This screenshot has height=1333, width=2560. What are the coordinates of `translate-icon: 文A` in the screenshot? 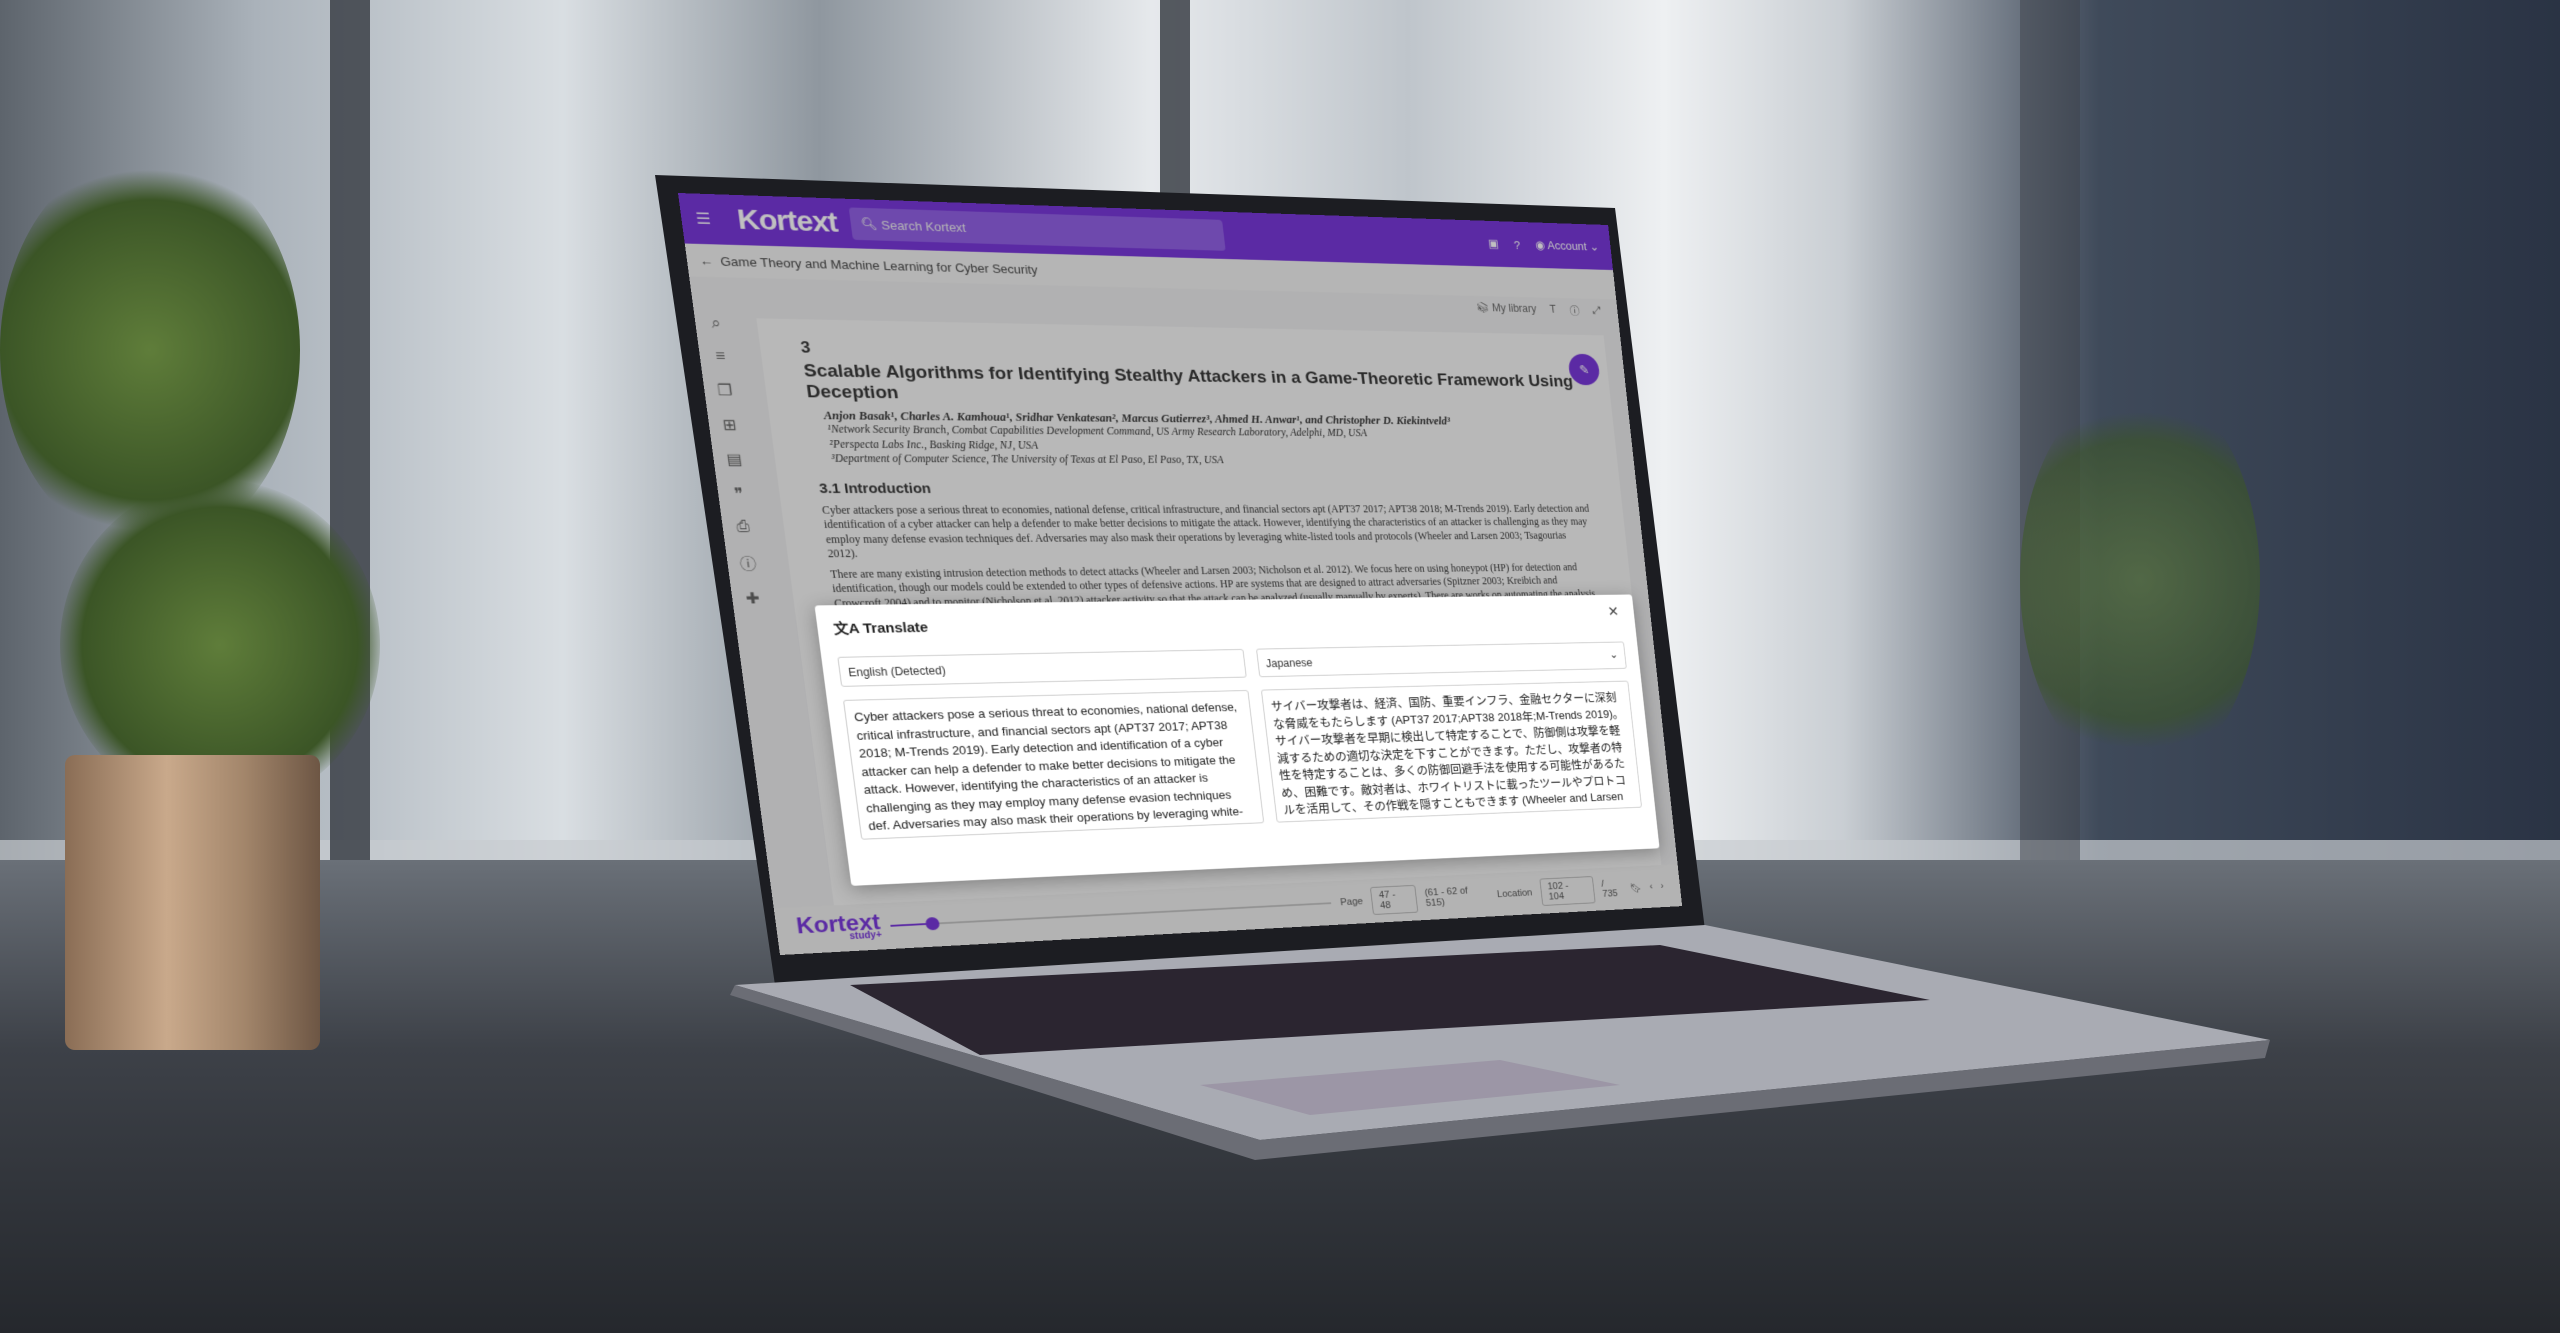 It's located at (848, 629).